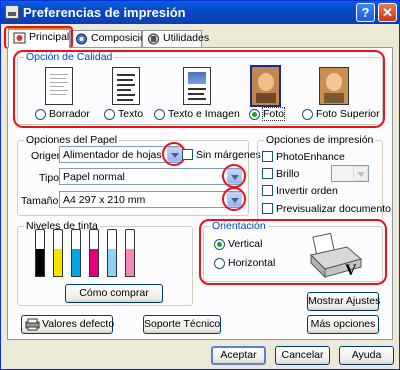 The image size is (400, 370). I want to click on portrait-label: Vertical, so click(245, 244).